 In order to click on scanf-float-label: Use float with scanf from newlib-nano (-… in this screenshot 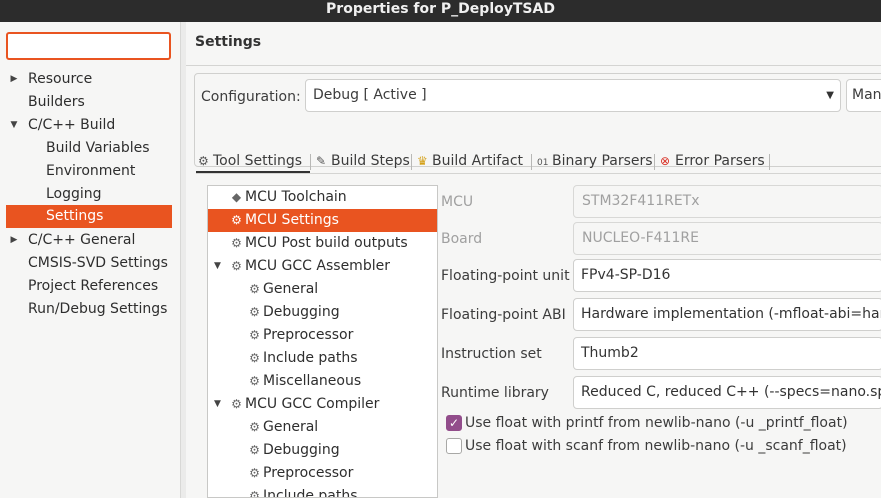, I will do `click(656, 446)`.